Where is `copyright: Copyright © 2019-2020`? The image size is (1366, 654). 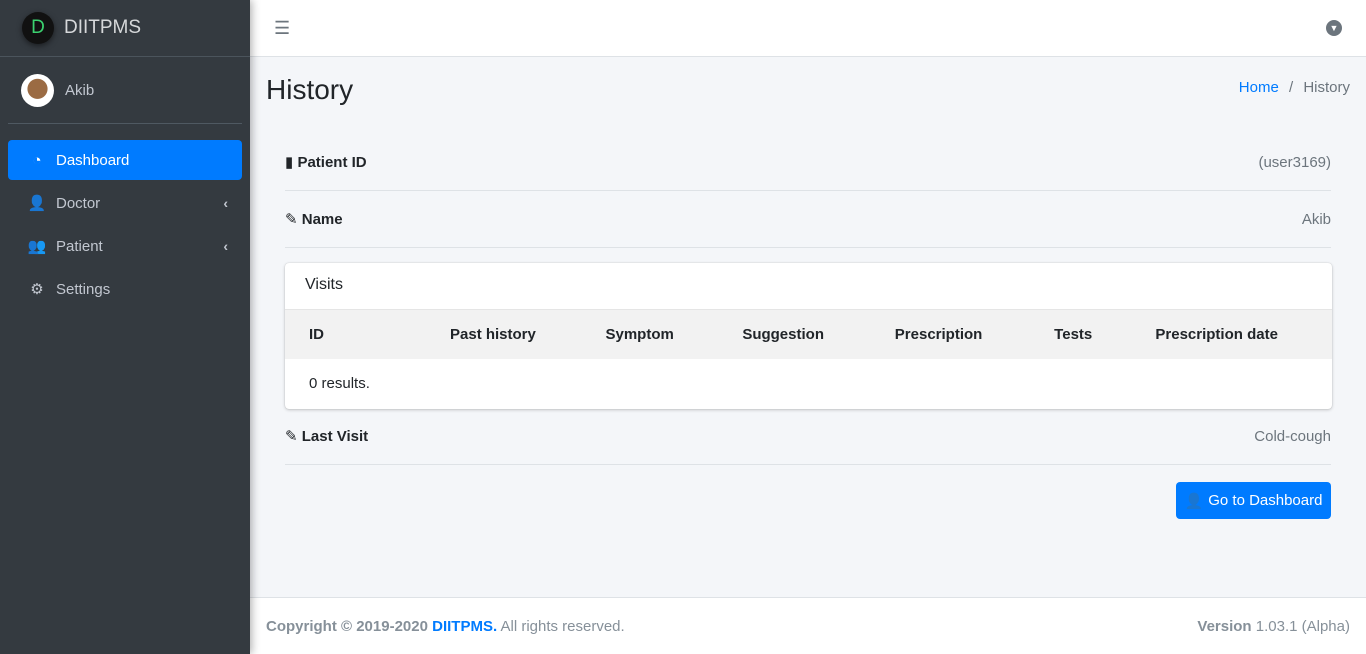 copyright: Copyright © 2019-2020 is located at coordinates (347, 626).